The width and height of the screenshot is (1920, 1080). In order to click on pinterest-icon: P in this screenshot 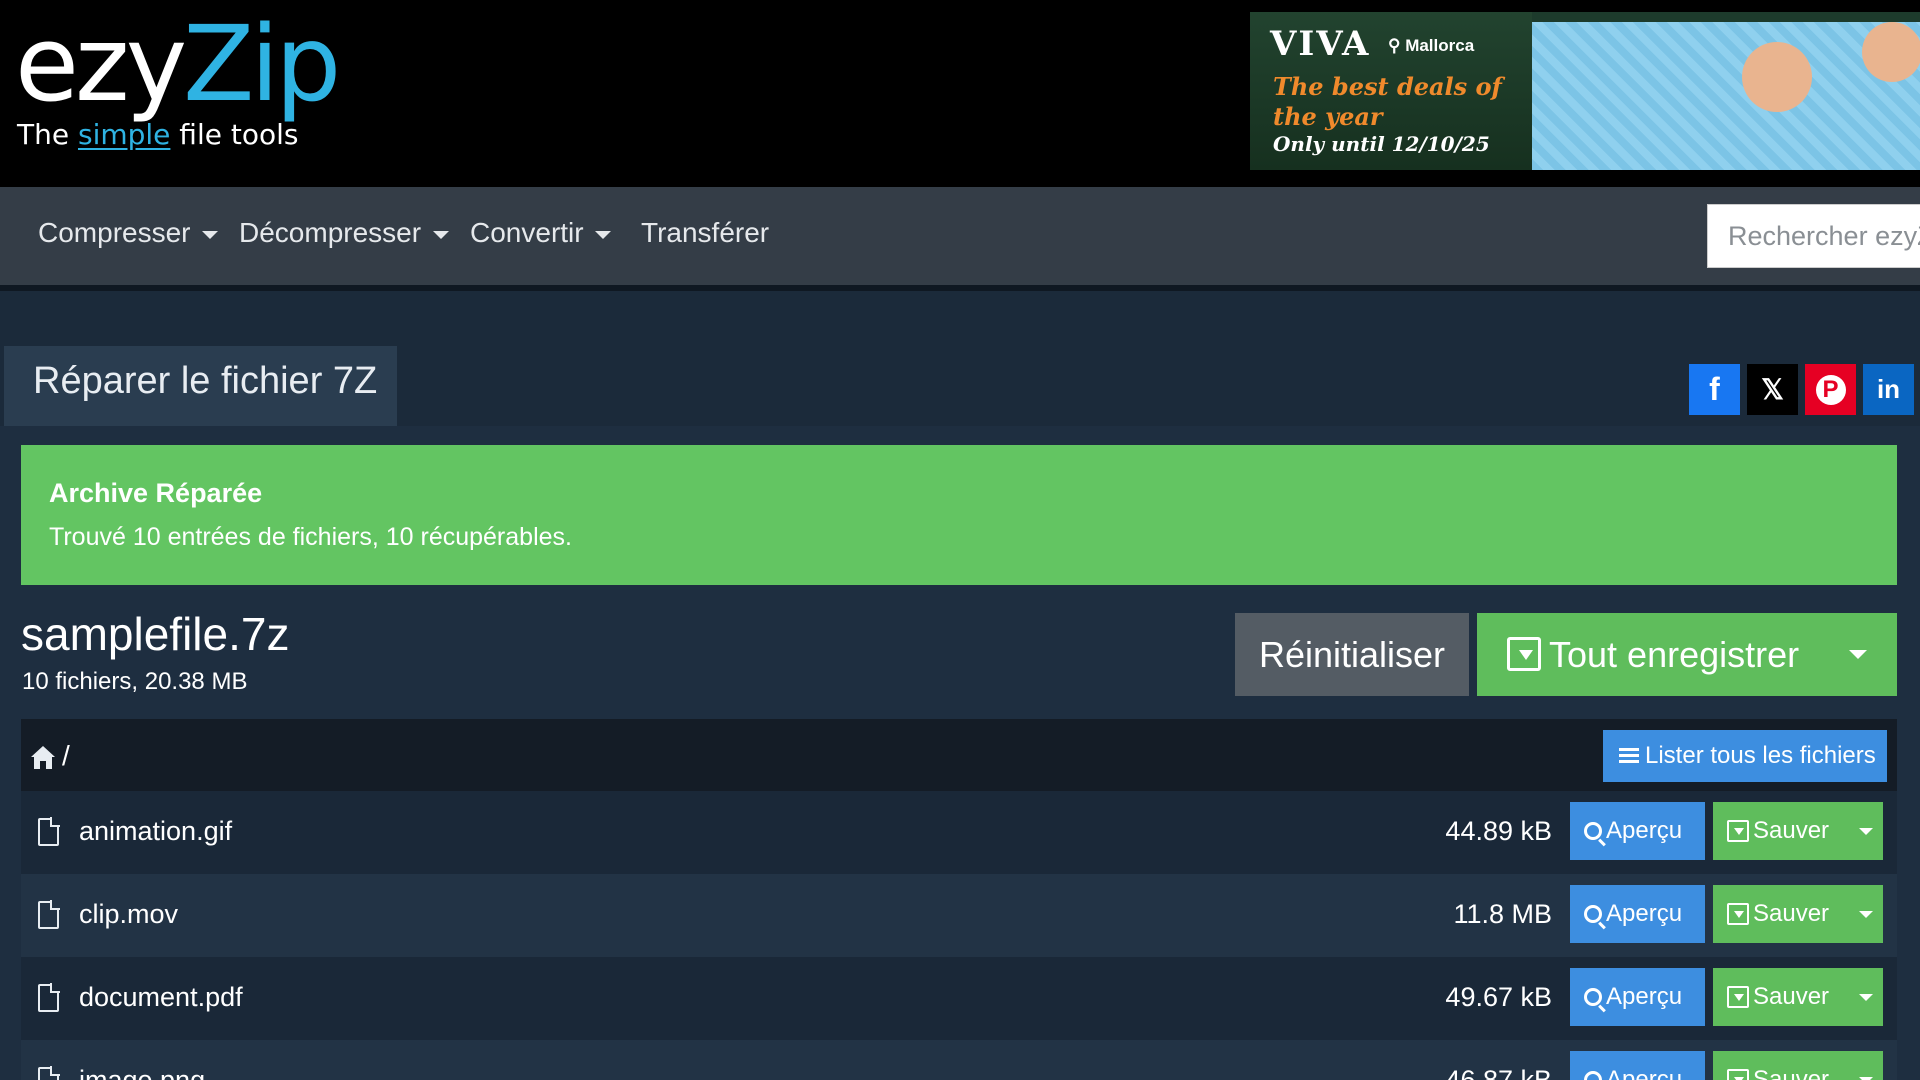, I will do `click(1830, 389)`.